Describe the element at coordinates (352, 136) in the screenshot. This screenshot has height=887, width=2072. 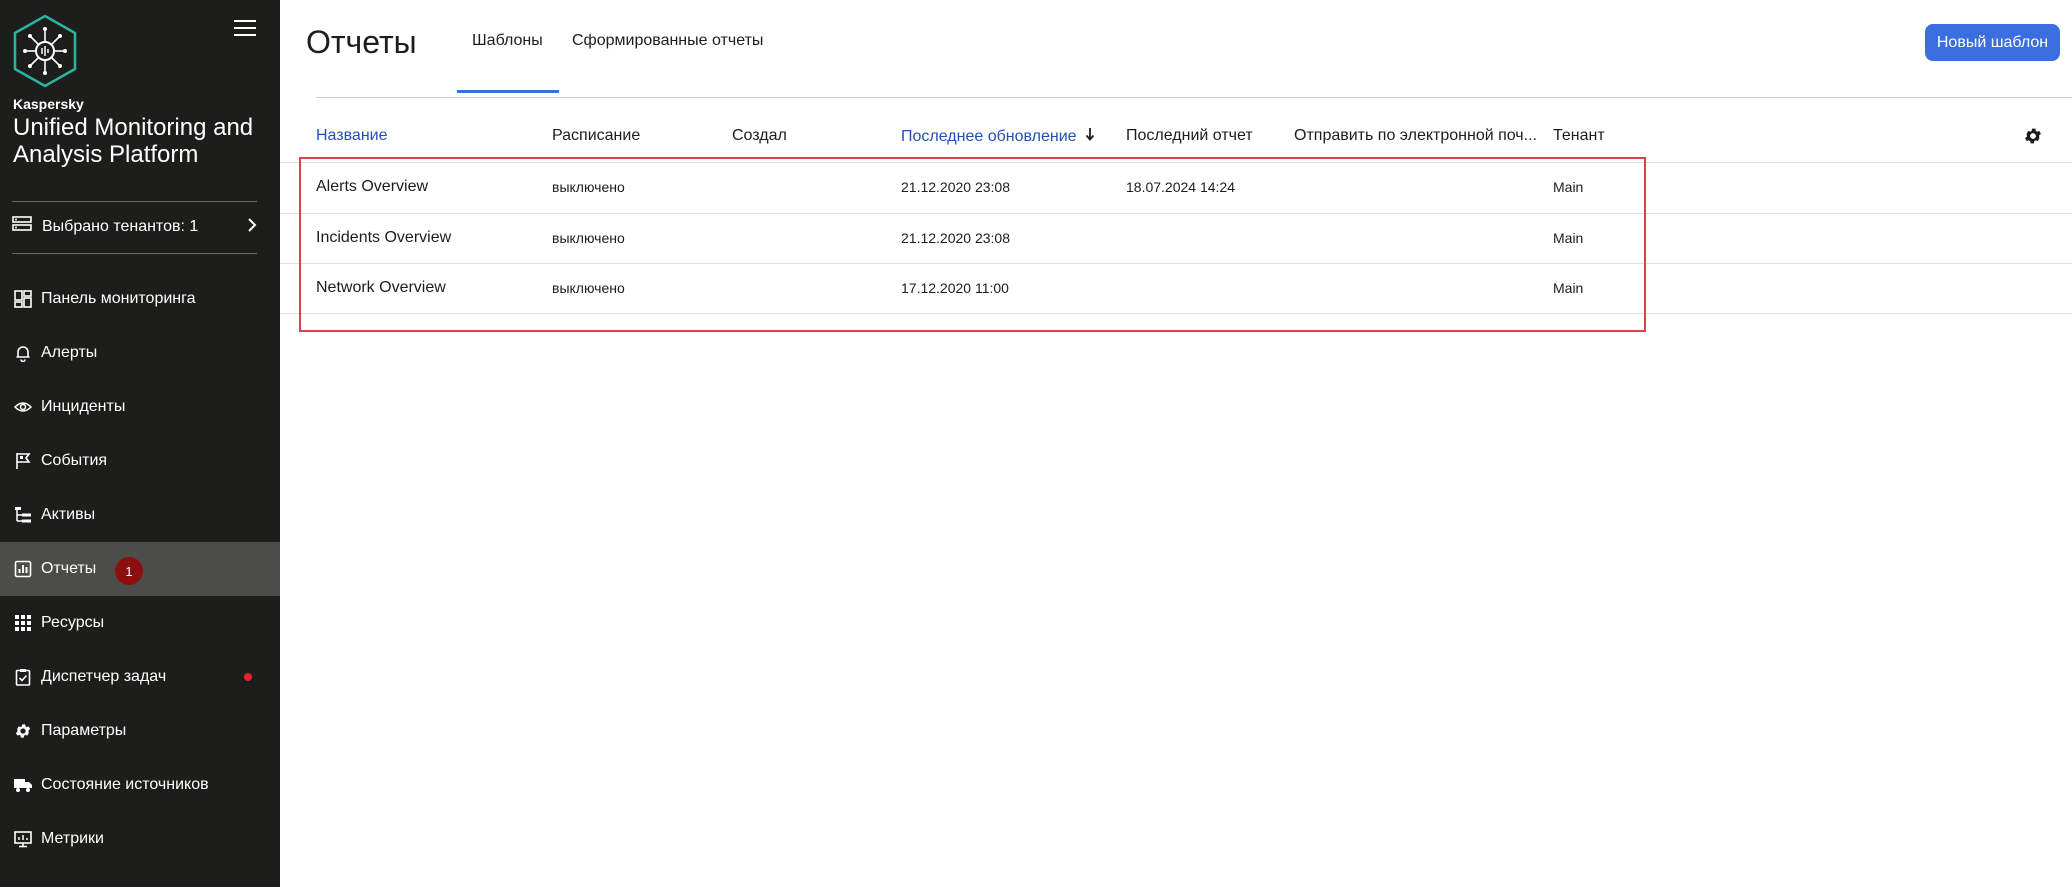
I see `column-header-name: Название` at that location.